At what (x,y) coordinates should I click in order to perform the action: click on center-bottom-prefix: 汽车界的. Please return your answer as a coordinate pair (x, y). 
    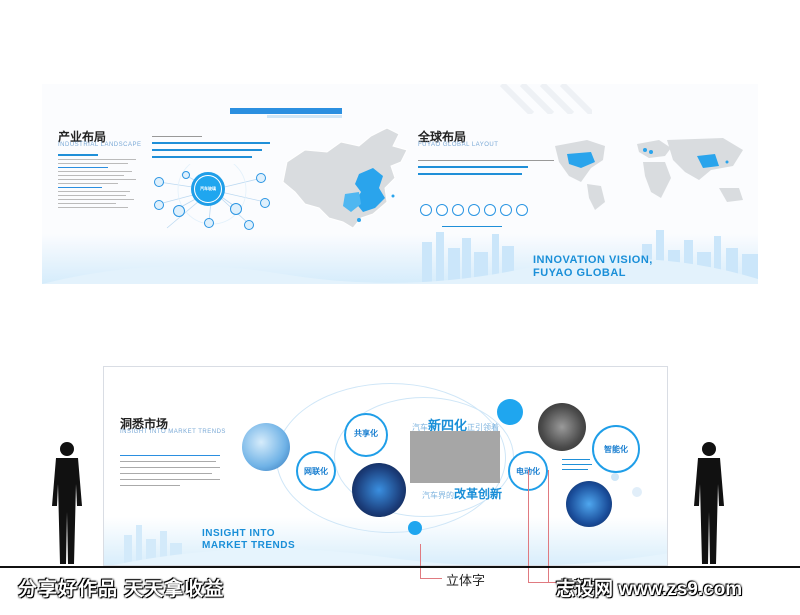
    Looking at the image, I should click on (438, 495).